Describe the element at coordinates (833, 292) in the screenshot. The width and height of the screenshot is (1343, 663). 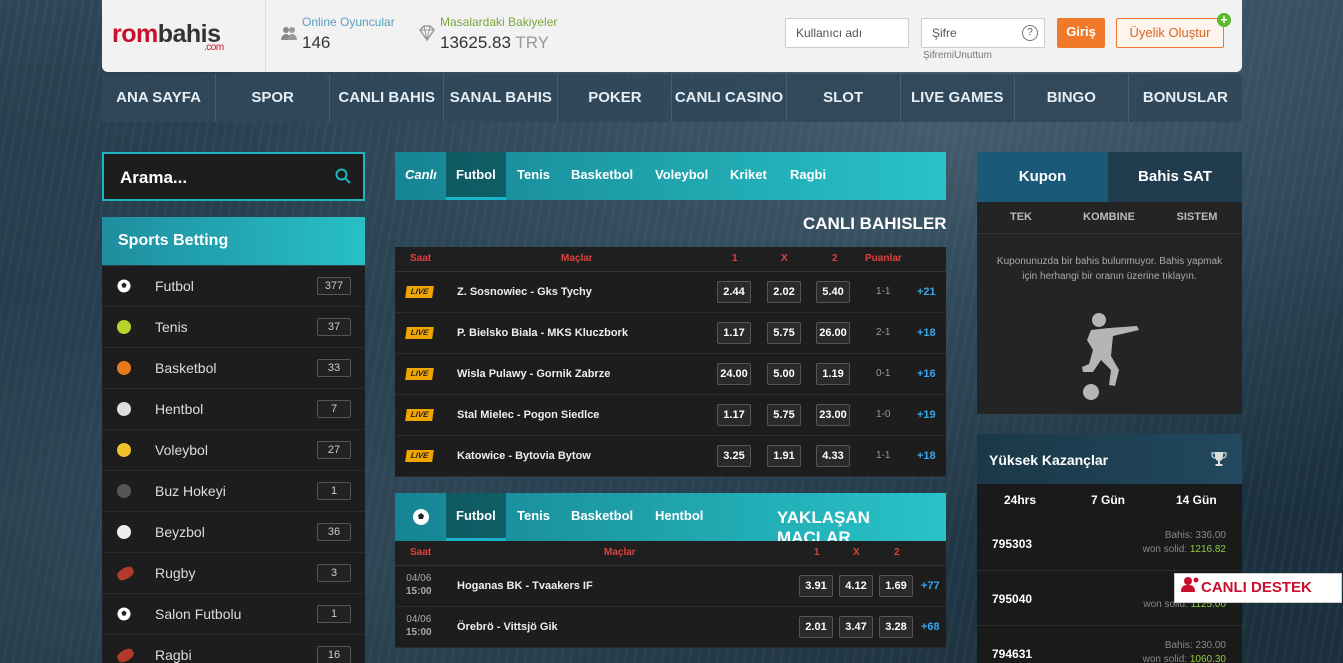
I see `odd-2-button: 5.40` at that location.